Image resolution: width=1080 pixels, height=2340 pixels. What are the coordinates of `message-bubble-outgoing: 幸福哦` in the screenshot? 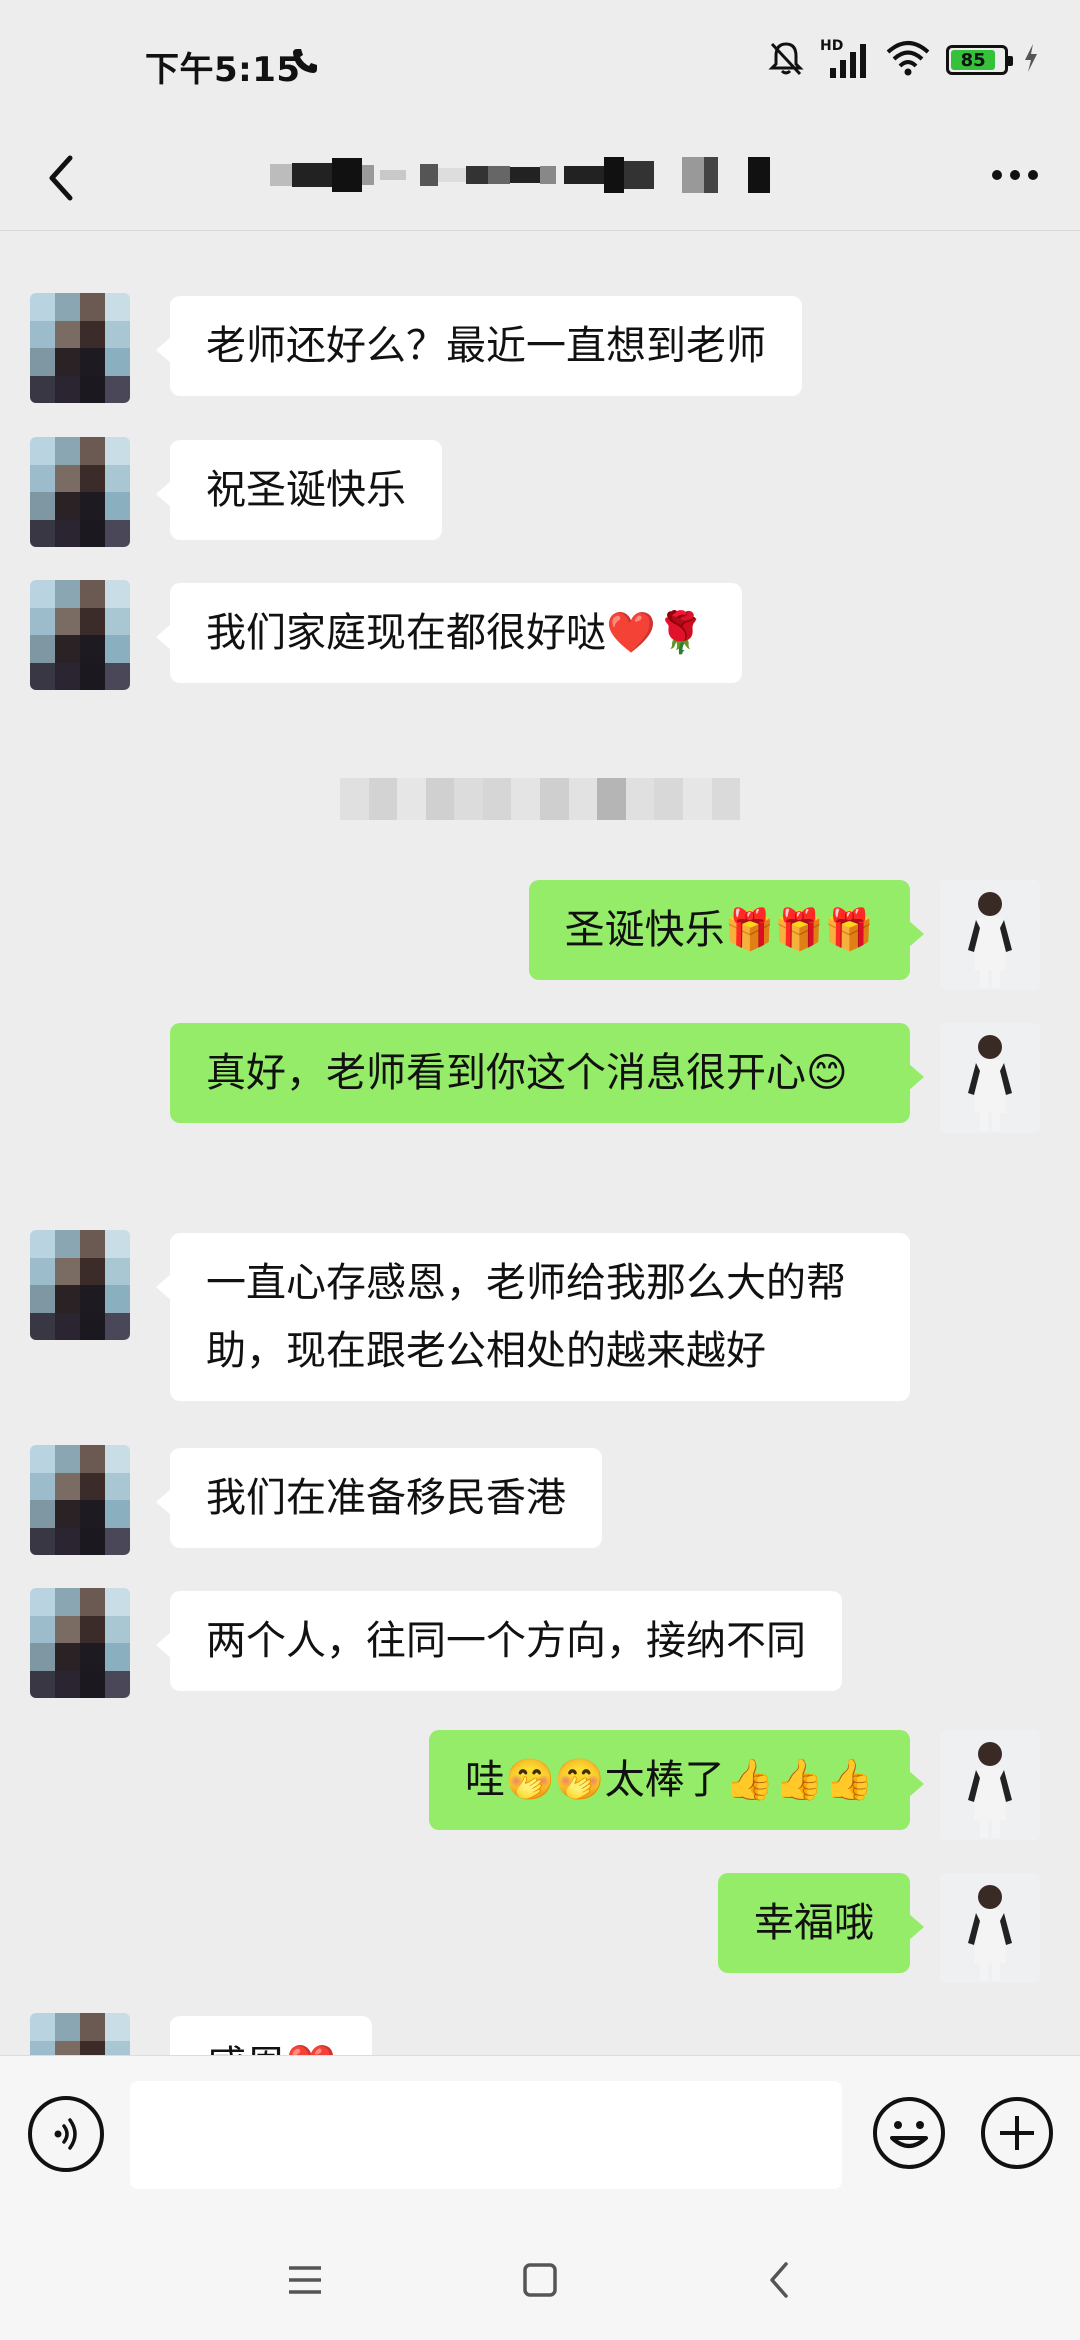 It's located at (821, 1923).